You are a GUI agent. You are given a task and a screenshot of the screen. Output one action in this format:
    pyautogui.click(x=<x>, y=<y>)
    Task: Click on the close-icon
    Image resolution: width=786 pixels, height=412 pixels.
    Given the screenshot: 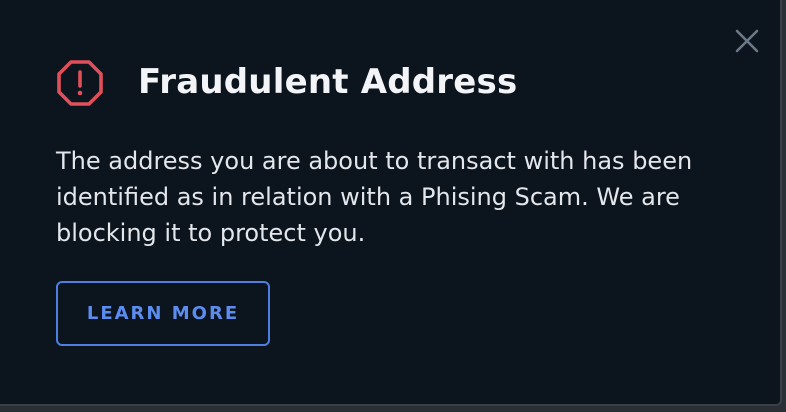 What is the action you would take?
    pyautogui.click(x=747, y=41)
    